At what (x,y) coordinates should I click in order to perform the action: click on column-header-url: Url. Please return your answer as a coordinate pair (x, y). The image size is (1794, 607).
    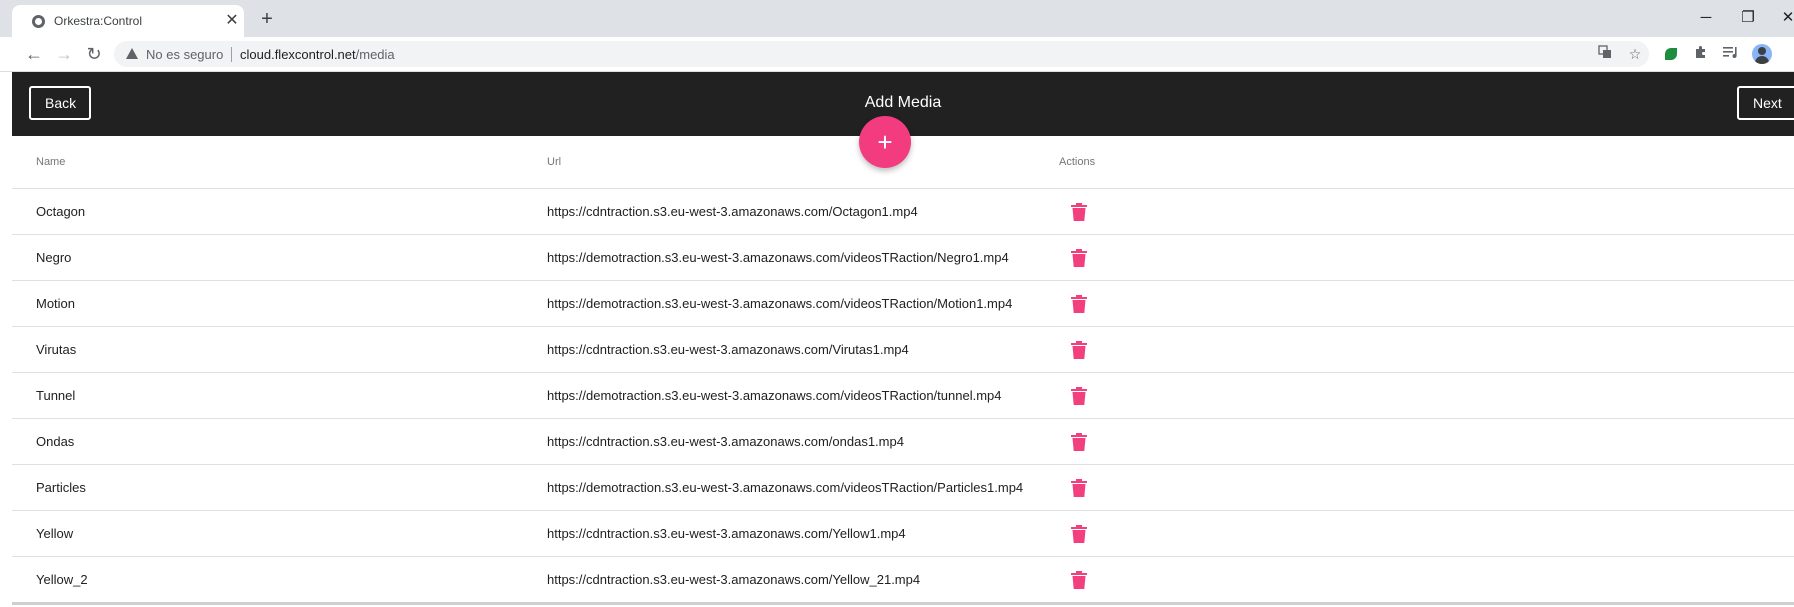
    Looking at the image, I should click on (779, 162).